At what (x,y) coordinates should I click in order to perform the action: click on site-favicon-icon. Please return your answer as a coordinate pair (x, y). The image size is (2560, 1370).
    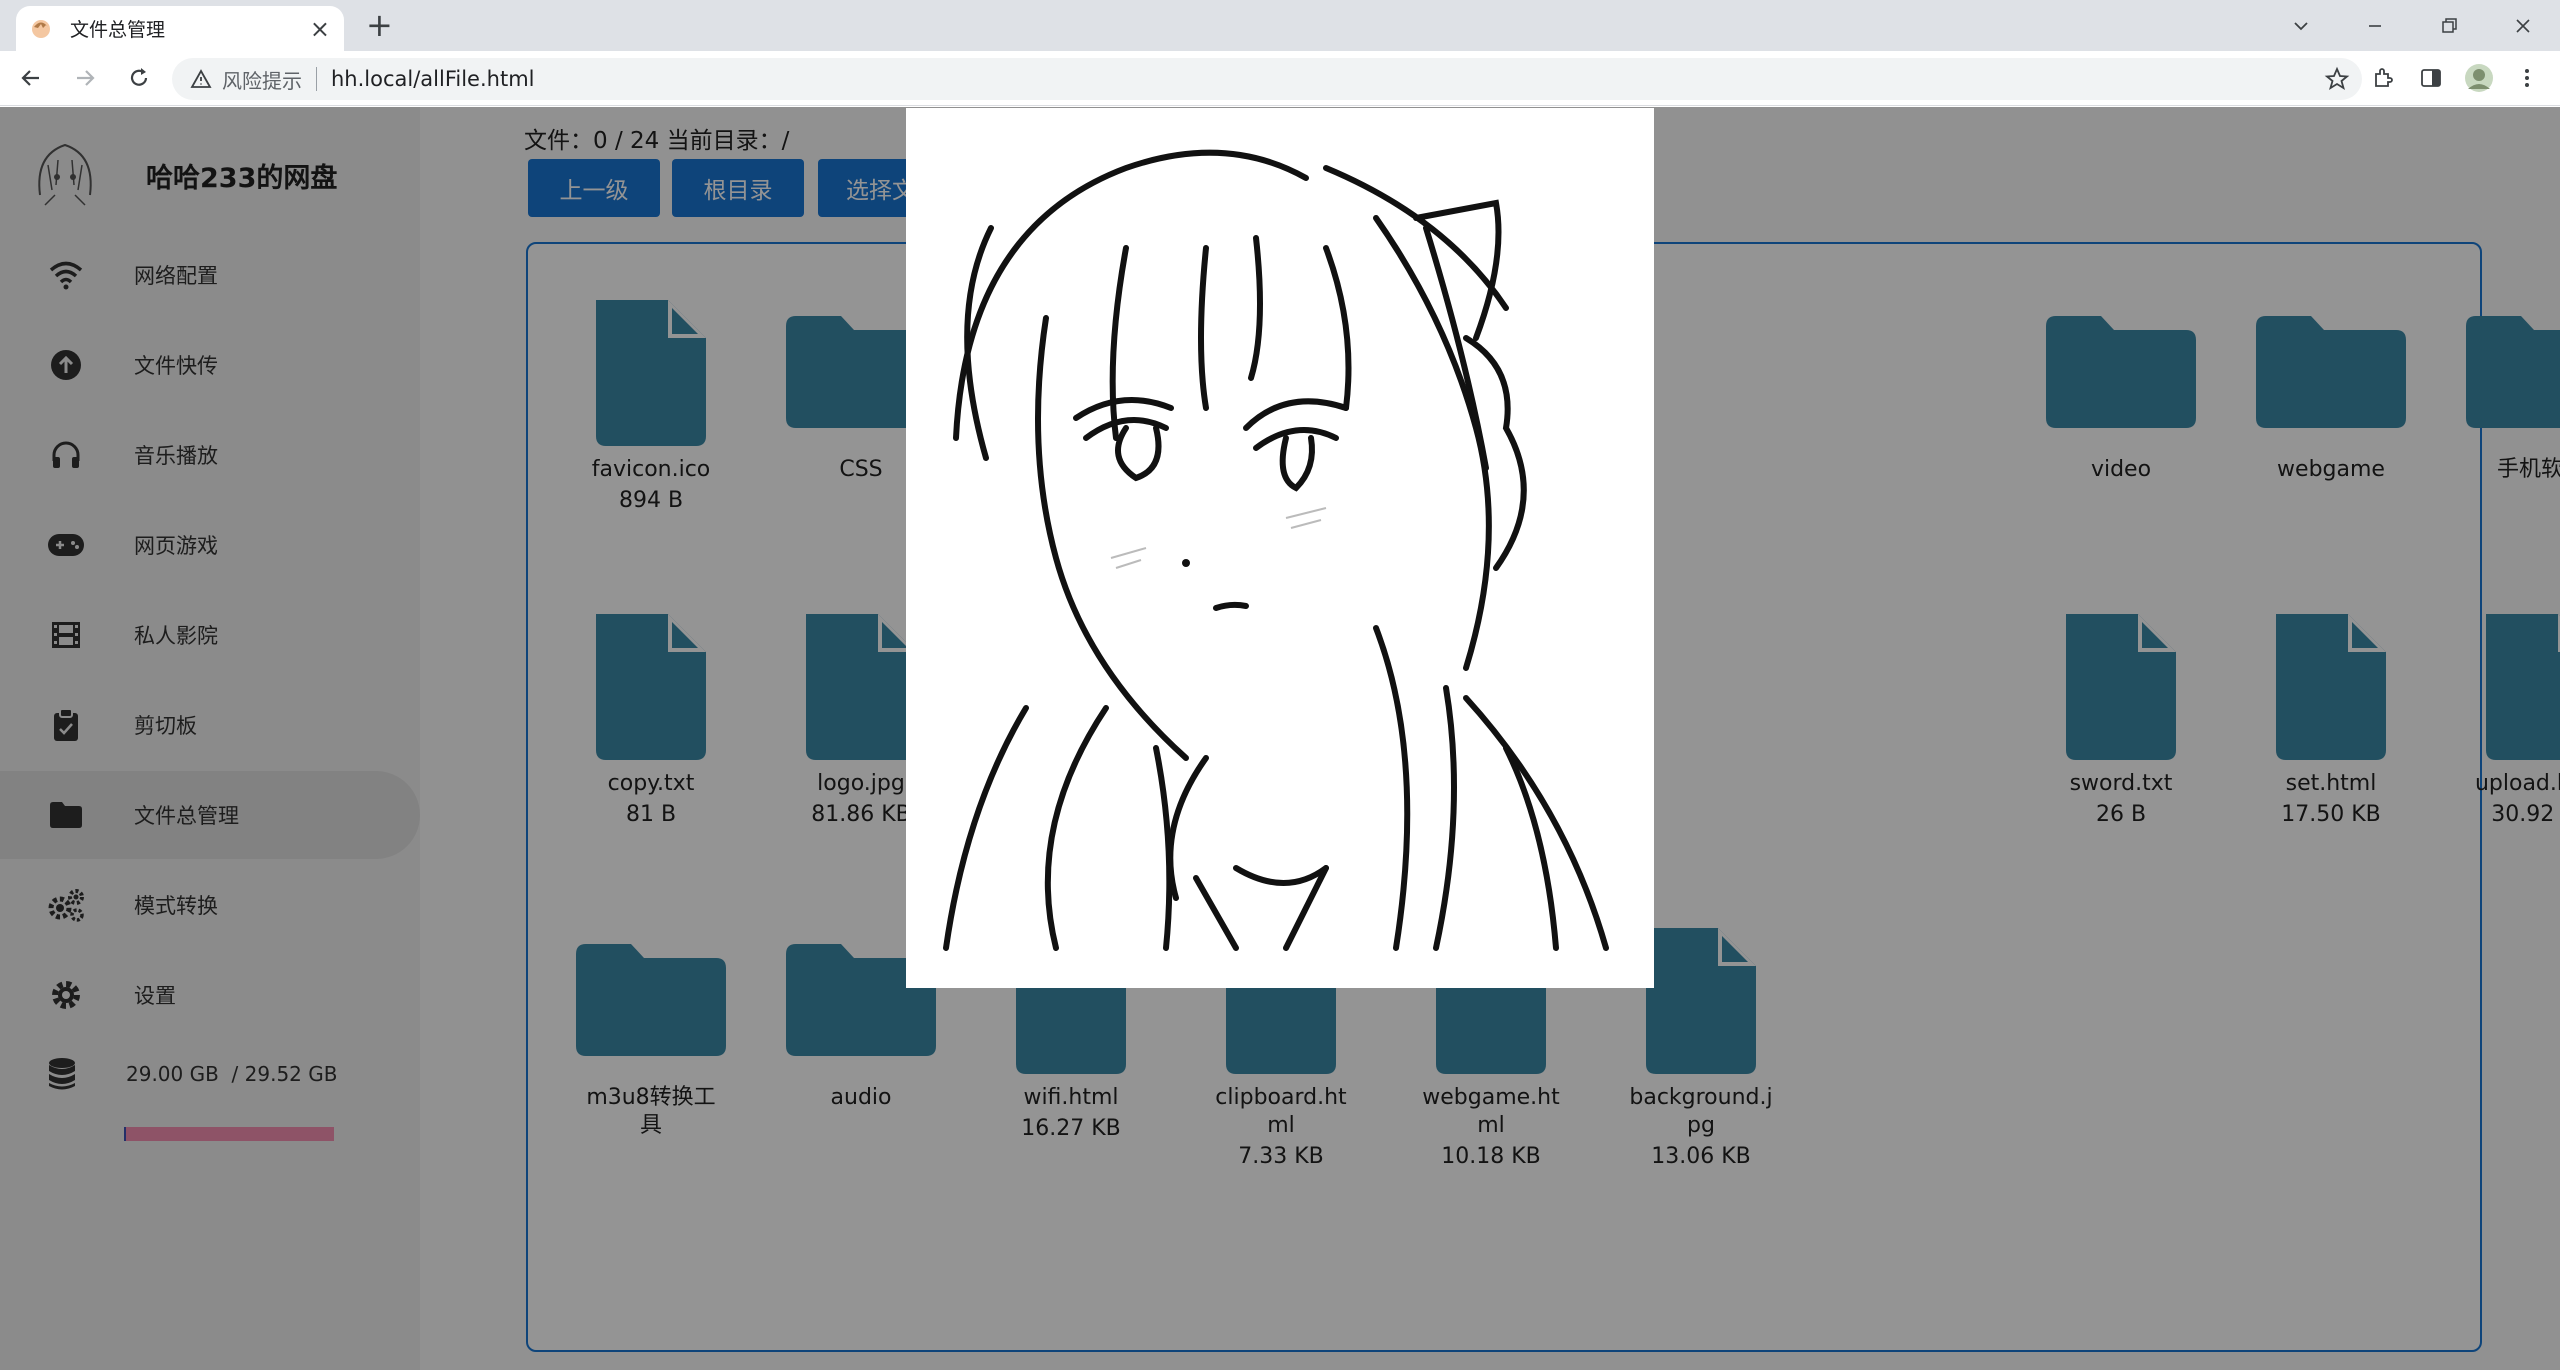
    Looking at the image, I should click on (41, 28).